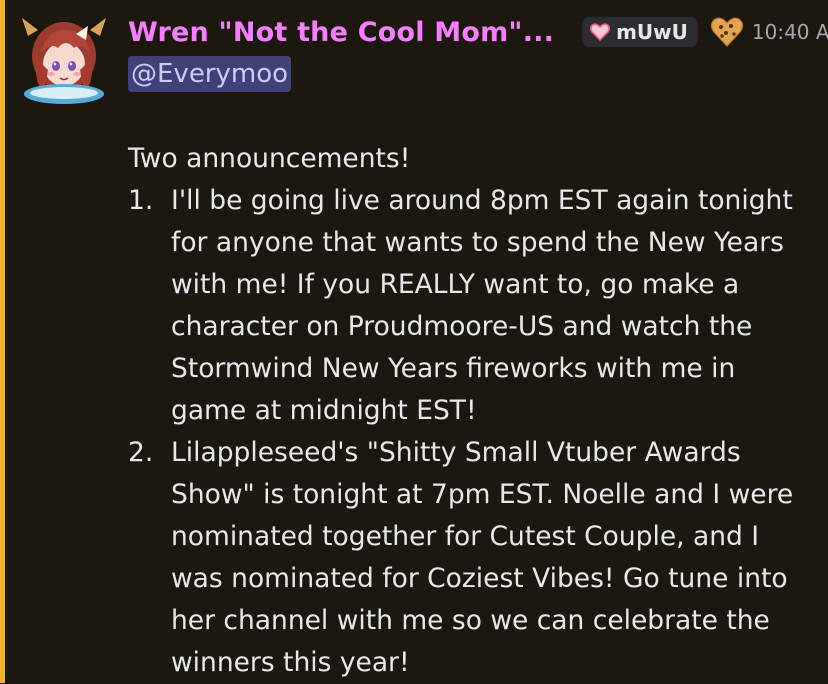 The width and height of the screenshot is (828, 684). Describe the element at coordinates (141, 200) in the screenshot. I see `list-item-number: 1.` at that location.